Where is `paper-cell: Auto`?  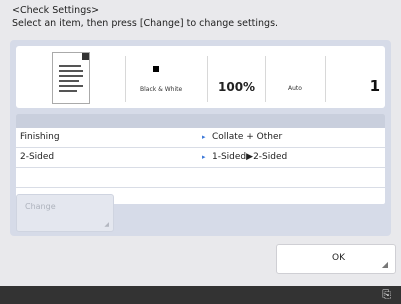 paper-cell: Auto is located at coordinates (295, 79).